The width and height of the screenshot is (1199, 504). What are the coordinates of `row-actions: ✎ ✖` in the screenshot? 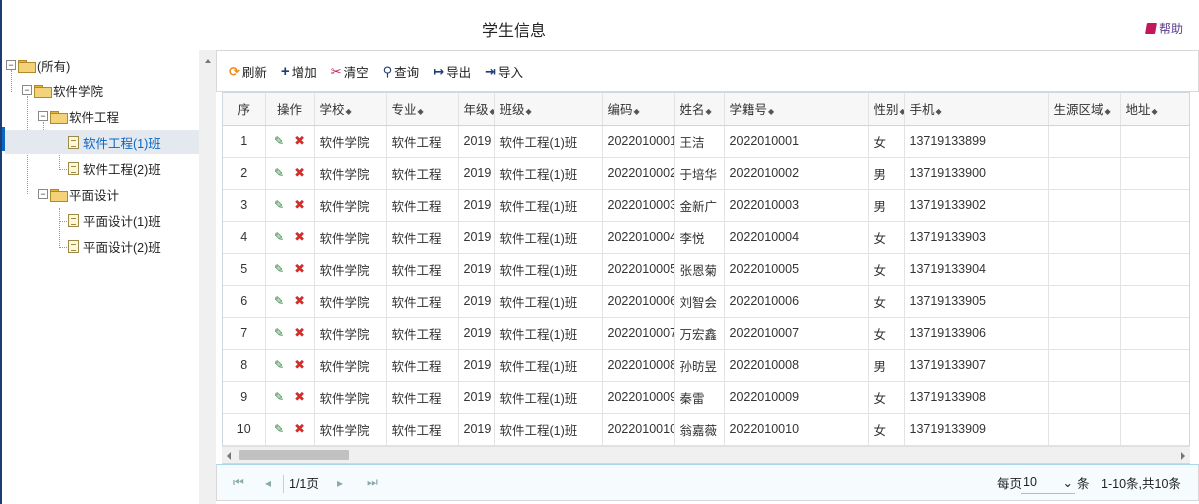 It's located at (290, 269).